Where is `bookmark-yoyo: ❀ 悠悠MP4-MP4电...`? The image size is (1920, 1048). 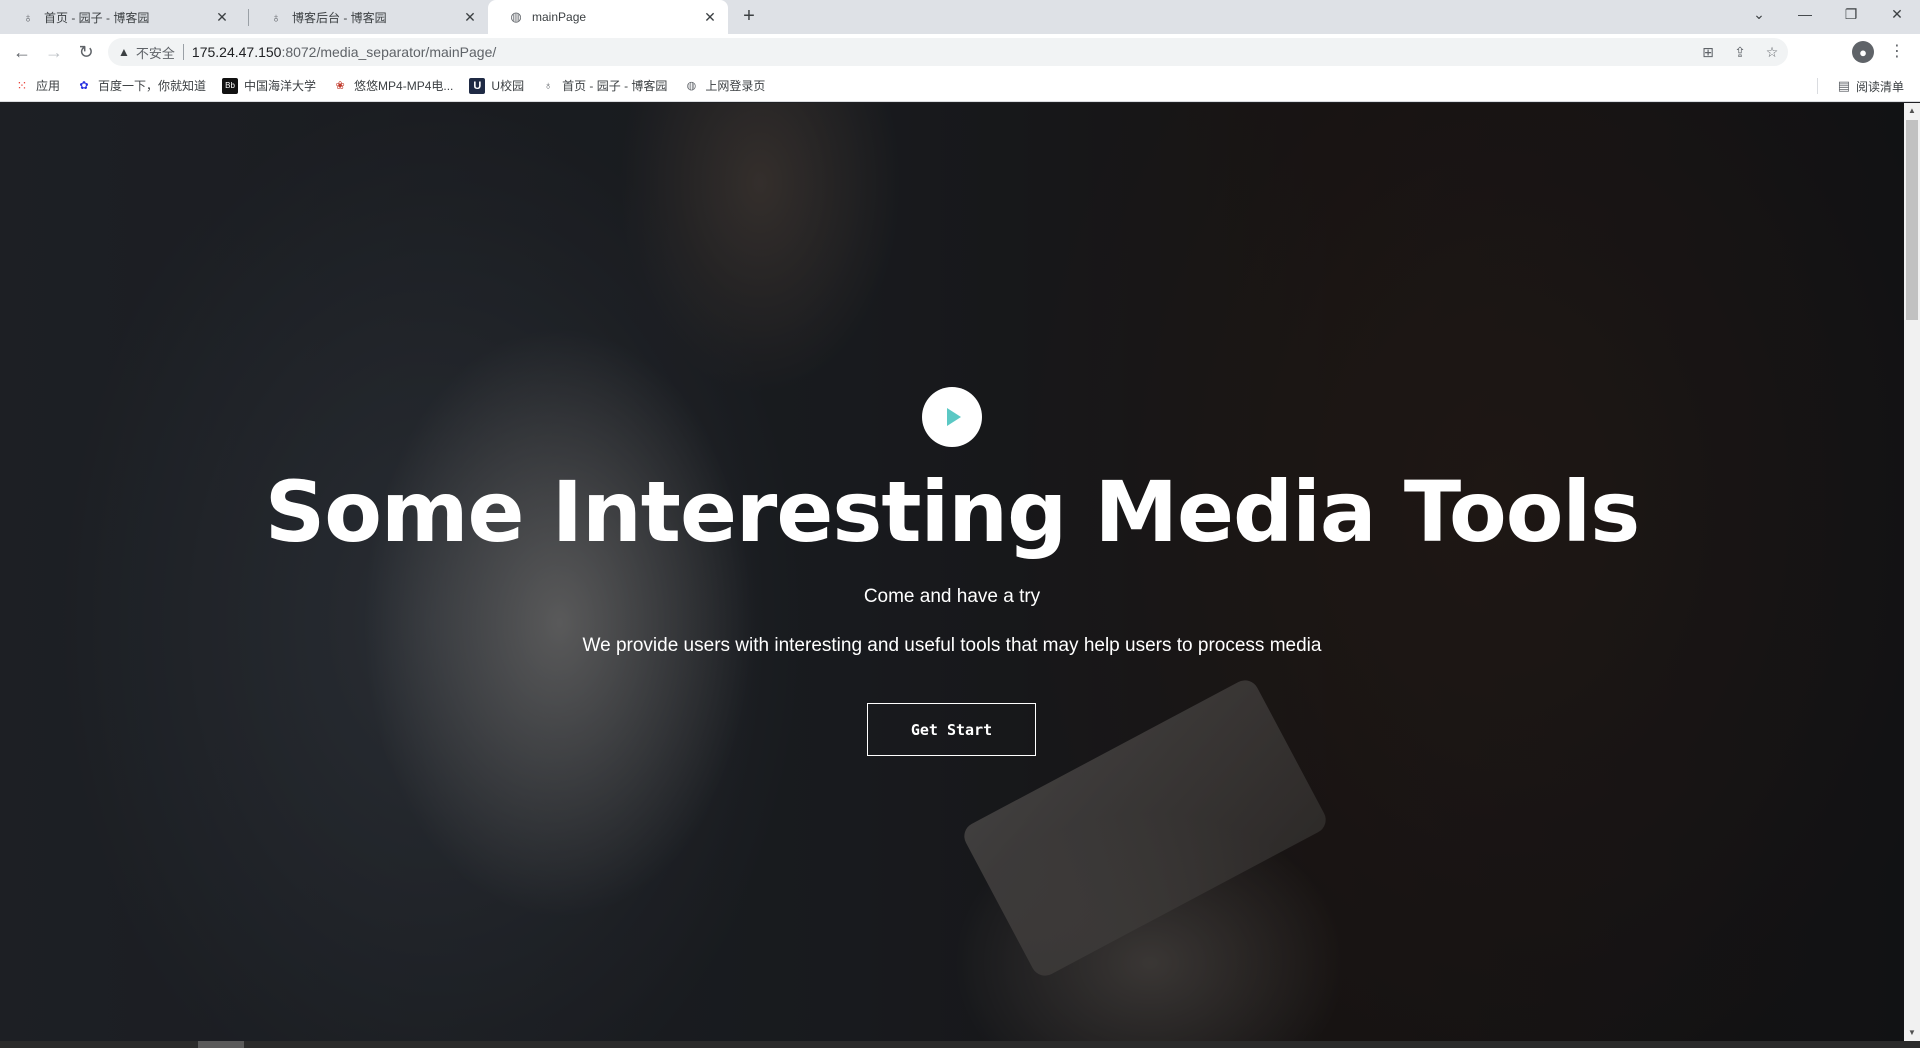 bookmark-yoyo: ❀ 悠悠MP4-MP4电... is located at coordinates (392, 85).